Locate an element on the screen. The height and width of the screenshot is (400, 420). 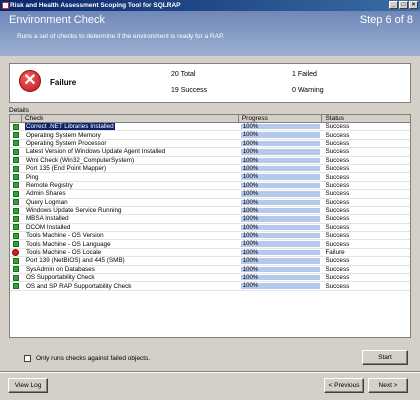
check-name: Port 135 (End Point Mapper) is located at coordinates (66, 169).